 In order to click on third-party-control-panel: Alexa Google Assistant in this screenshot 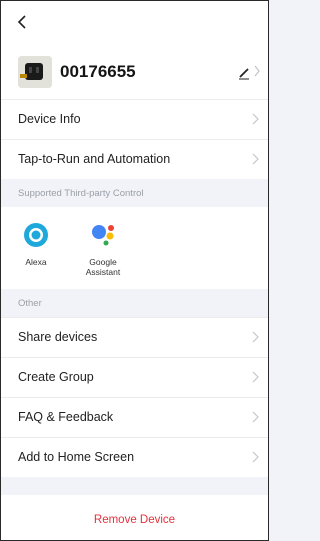, I will do `click(134, 248)`.